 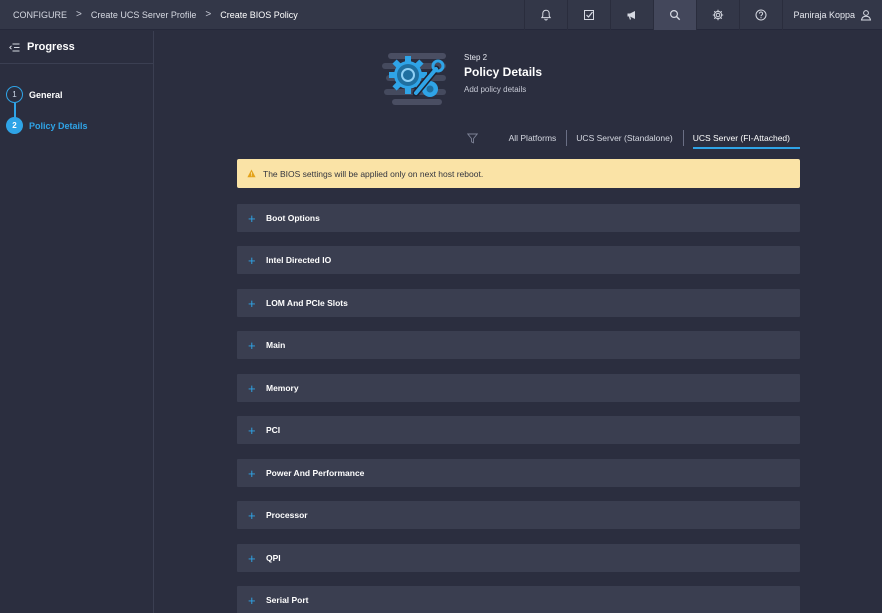 I want to click on search-button, so click(x=675, y=15).